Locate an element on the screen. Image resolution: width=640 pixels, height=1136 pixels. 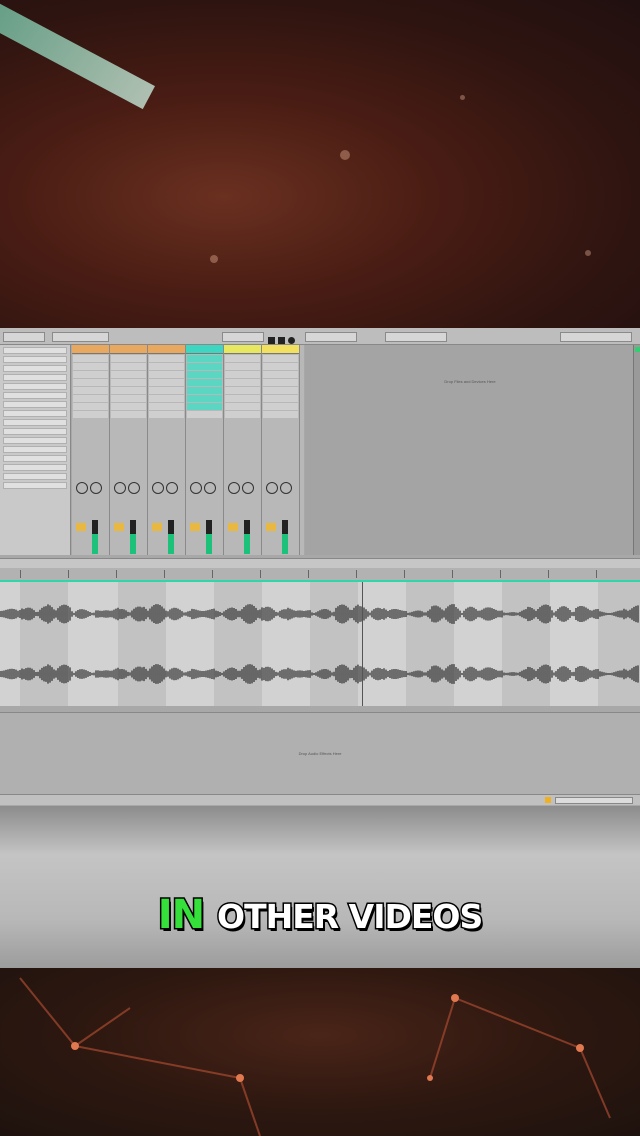
play-icon is located at coordinates (271, 340).